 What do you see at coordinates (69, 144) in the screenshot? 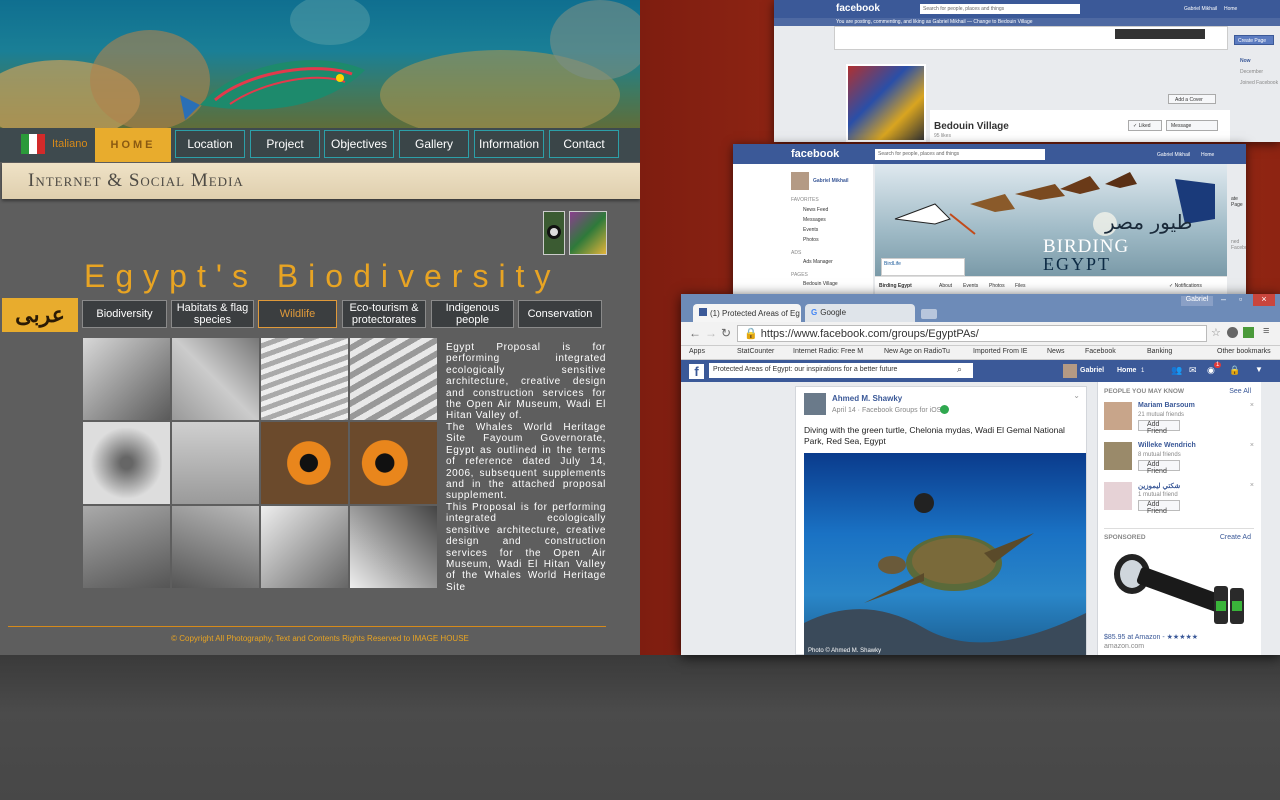
I see `language-italiano-link: Italiano` at bounding box center [69, 144].